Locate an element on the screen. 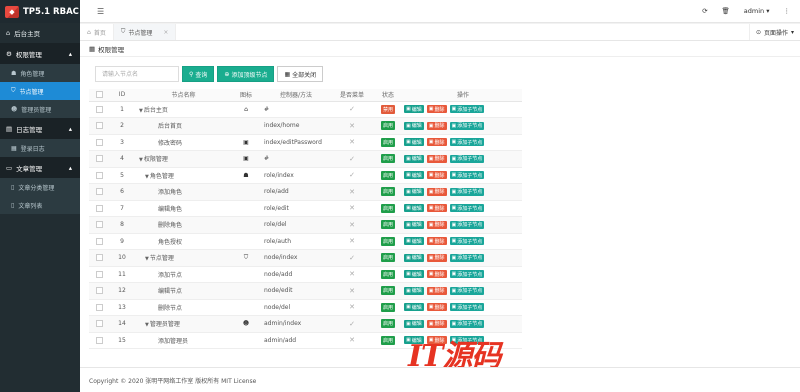 The width and height of the screenshot is (800, 392). refresh-icon: ⟳ is located at coordinates (704, 11).